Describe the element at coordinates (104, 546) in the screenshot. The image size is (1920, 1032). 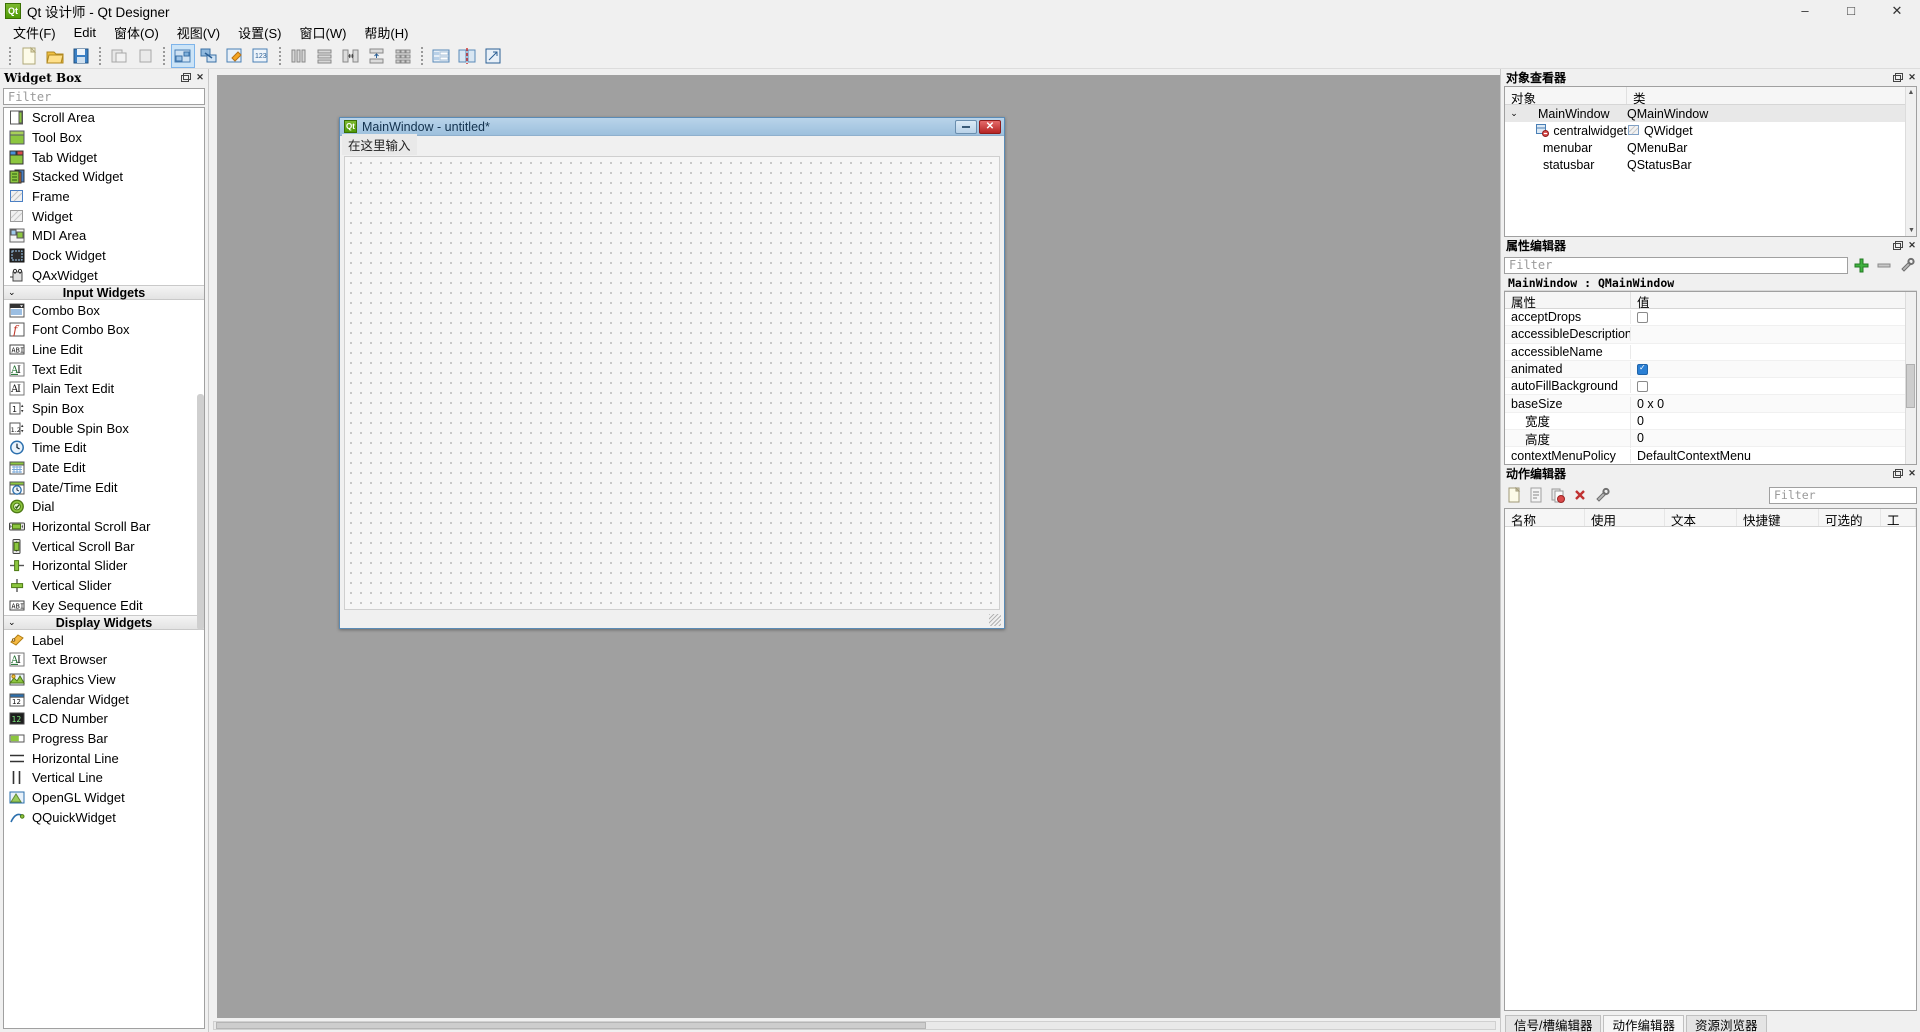
I see `widget-box-item: Vertical Scroll Bar` at that location.